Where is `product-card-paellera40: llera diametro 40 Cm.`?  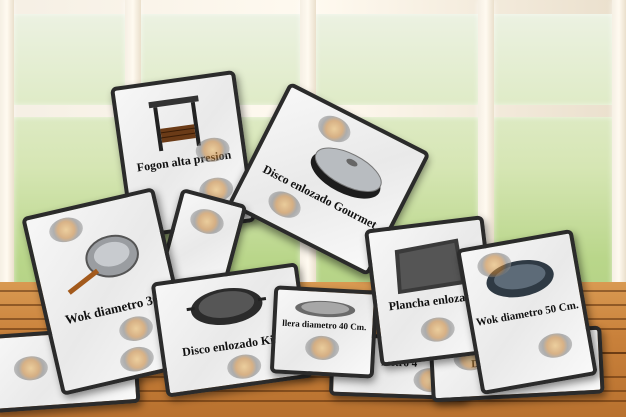
product-card-paellera40: llera diametro 40 Cm. is located at coordinates (324, 332).